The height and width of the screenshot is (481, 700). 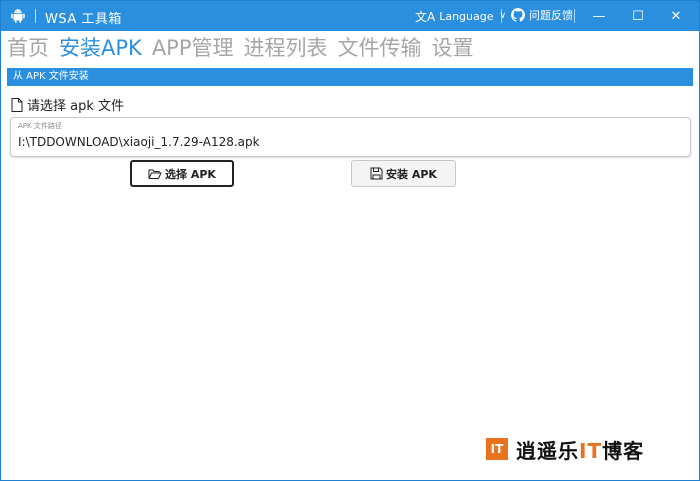 I want to click on feedback-link: 问题反馈, so click(x=542, y=15).